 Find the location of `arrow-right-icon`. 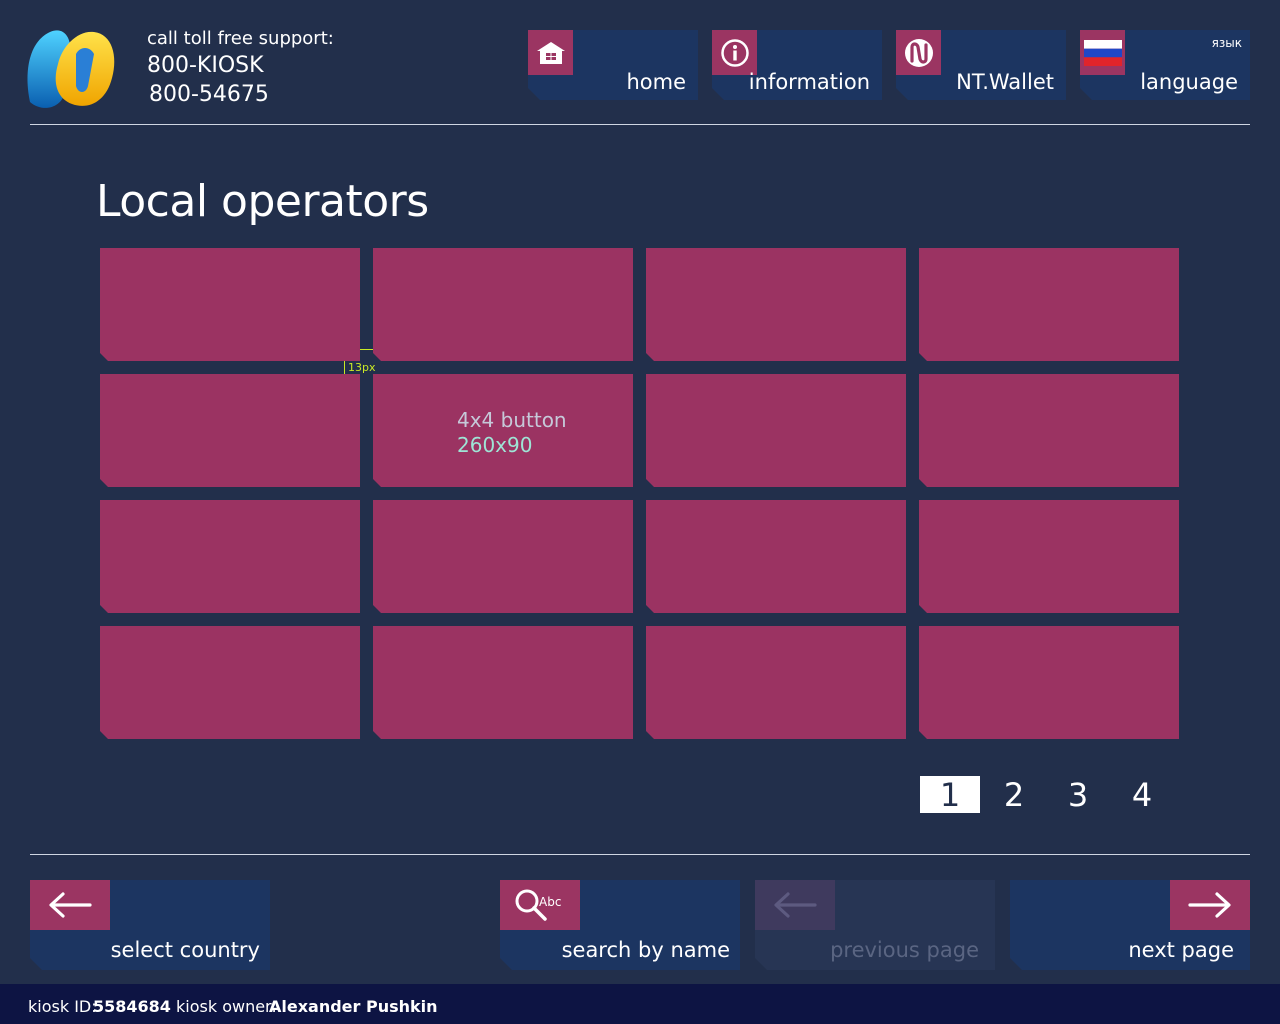

arrow-right-icon is located at coordinates (1210, 905).